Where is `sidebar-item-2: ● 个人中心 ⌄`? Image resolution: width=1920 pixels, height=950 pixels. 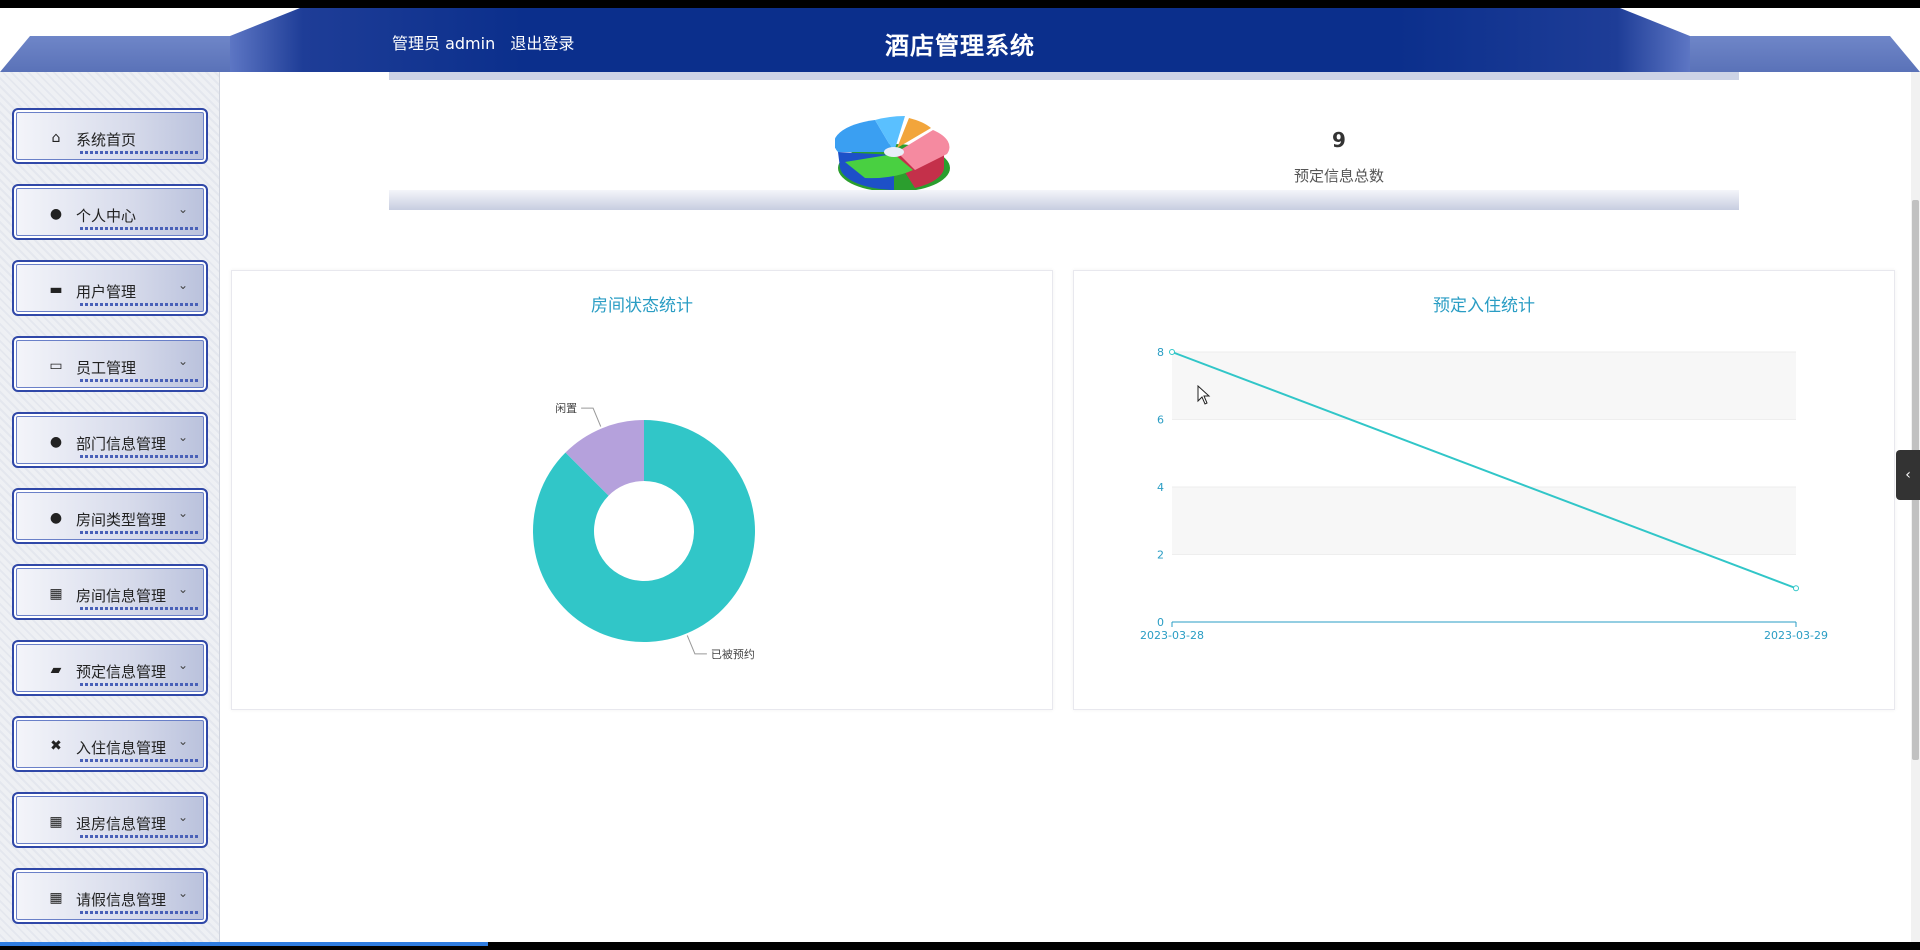
sidebar-item-2: ● 个人中心 ⌄ is located at coordinates (110, 212).